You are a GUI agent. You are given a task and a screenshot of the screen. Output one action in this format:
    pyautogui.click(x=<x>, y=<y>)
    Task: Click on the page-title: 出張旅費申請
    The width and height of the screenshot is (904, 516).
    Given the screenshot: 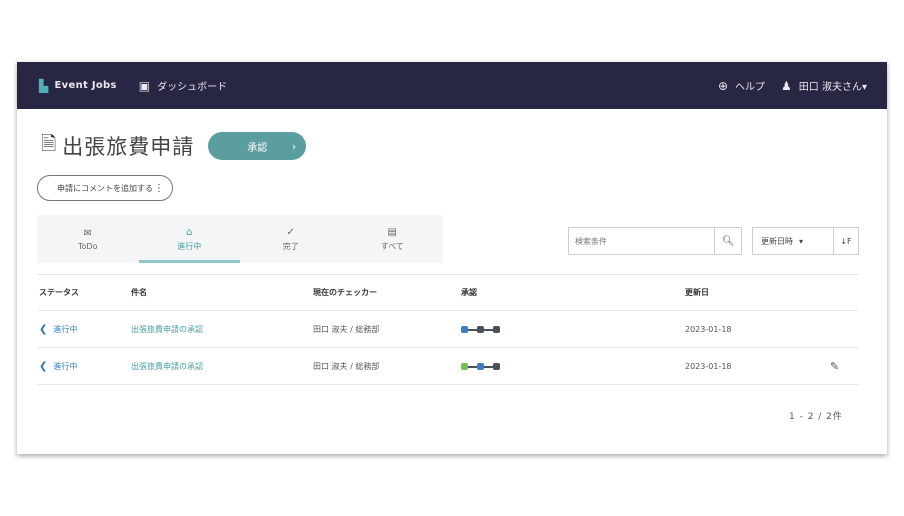 What is the action you would take?
    pyautogui.click(x=128, y=147)
    